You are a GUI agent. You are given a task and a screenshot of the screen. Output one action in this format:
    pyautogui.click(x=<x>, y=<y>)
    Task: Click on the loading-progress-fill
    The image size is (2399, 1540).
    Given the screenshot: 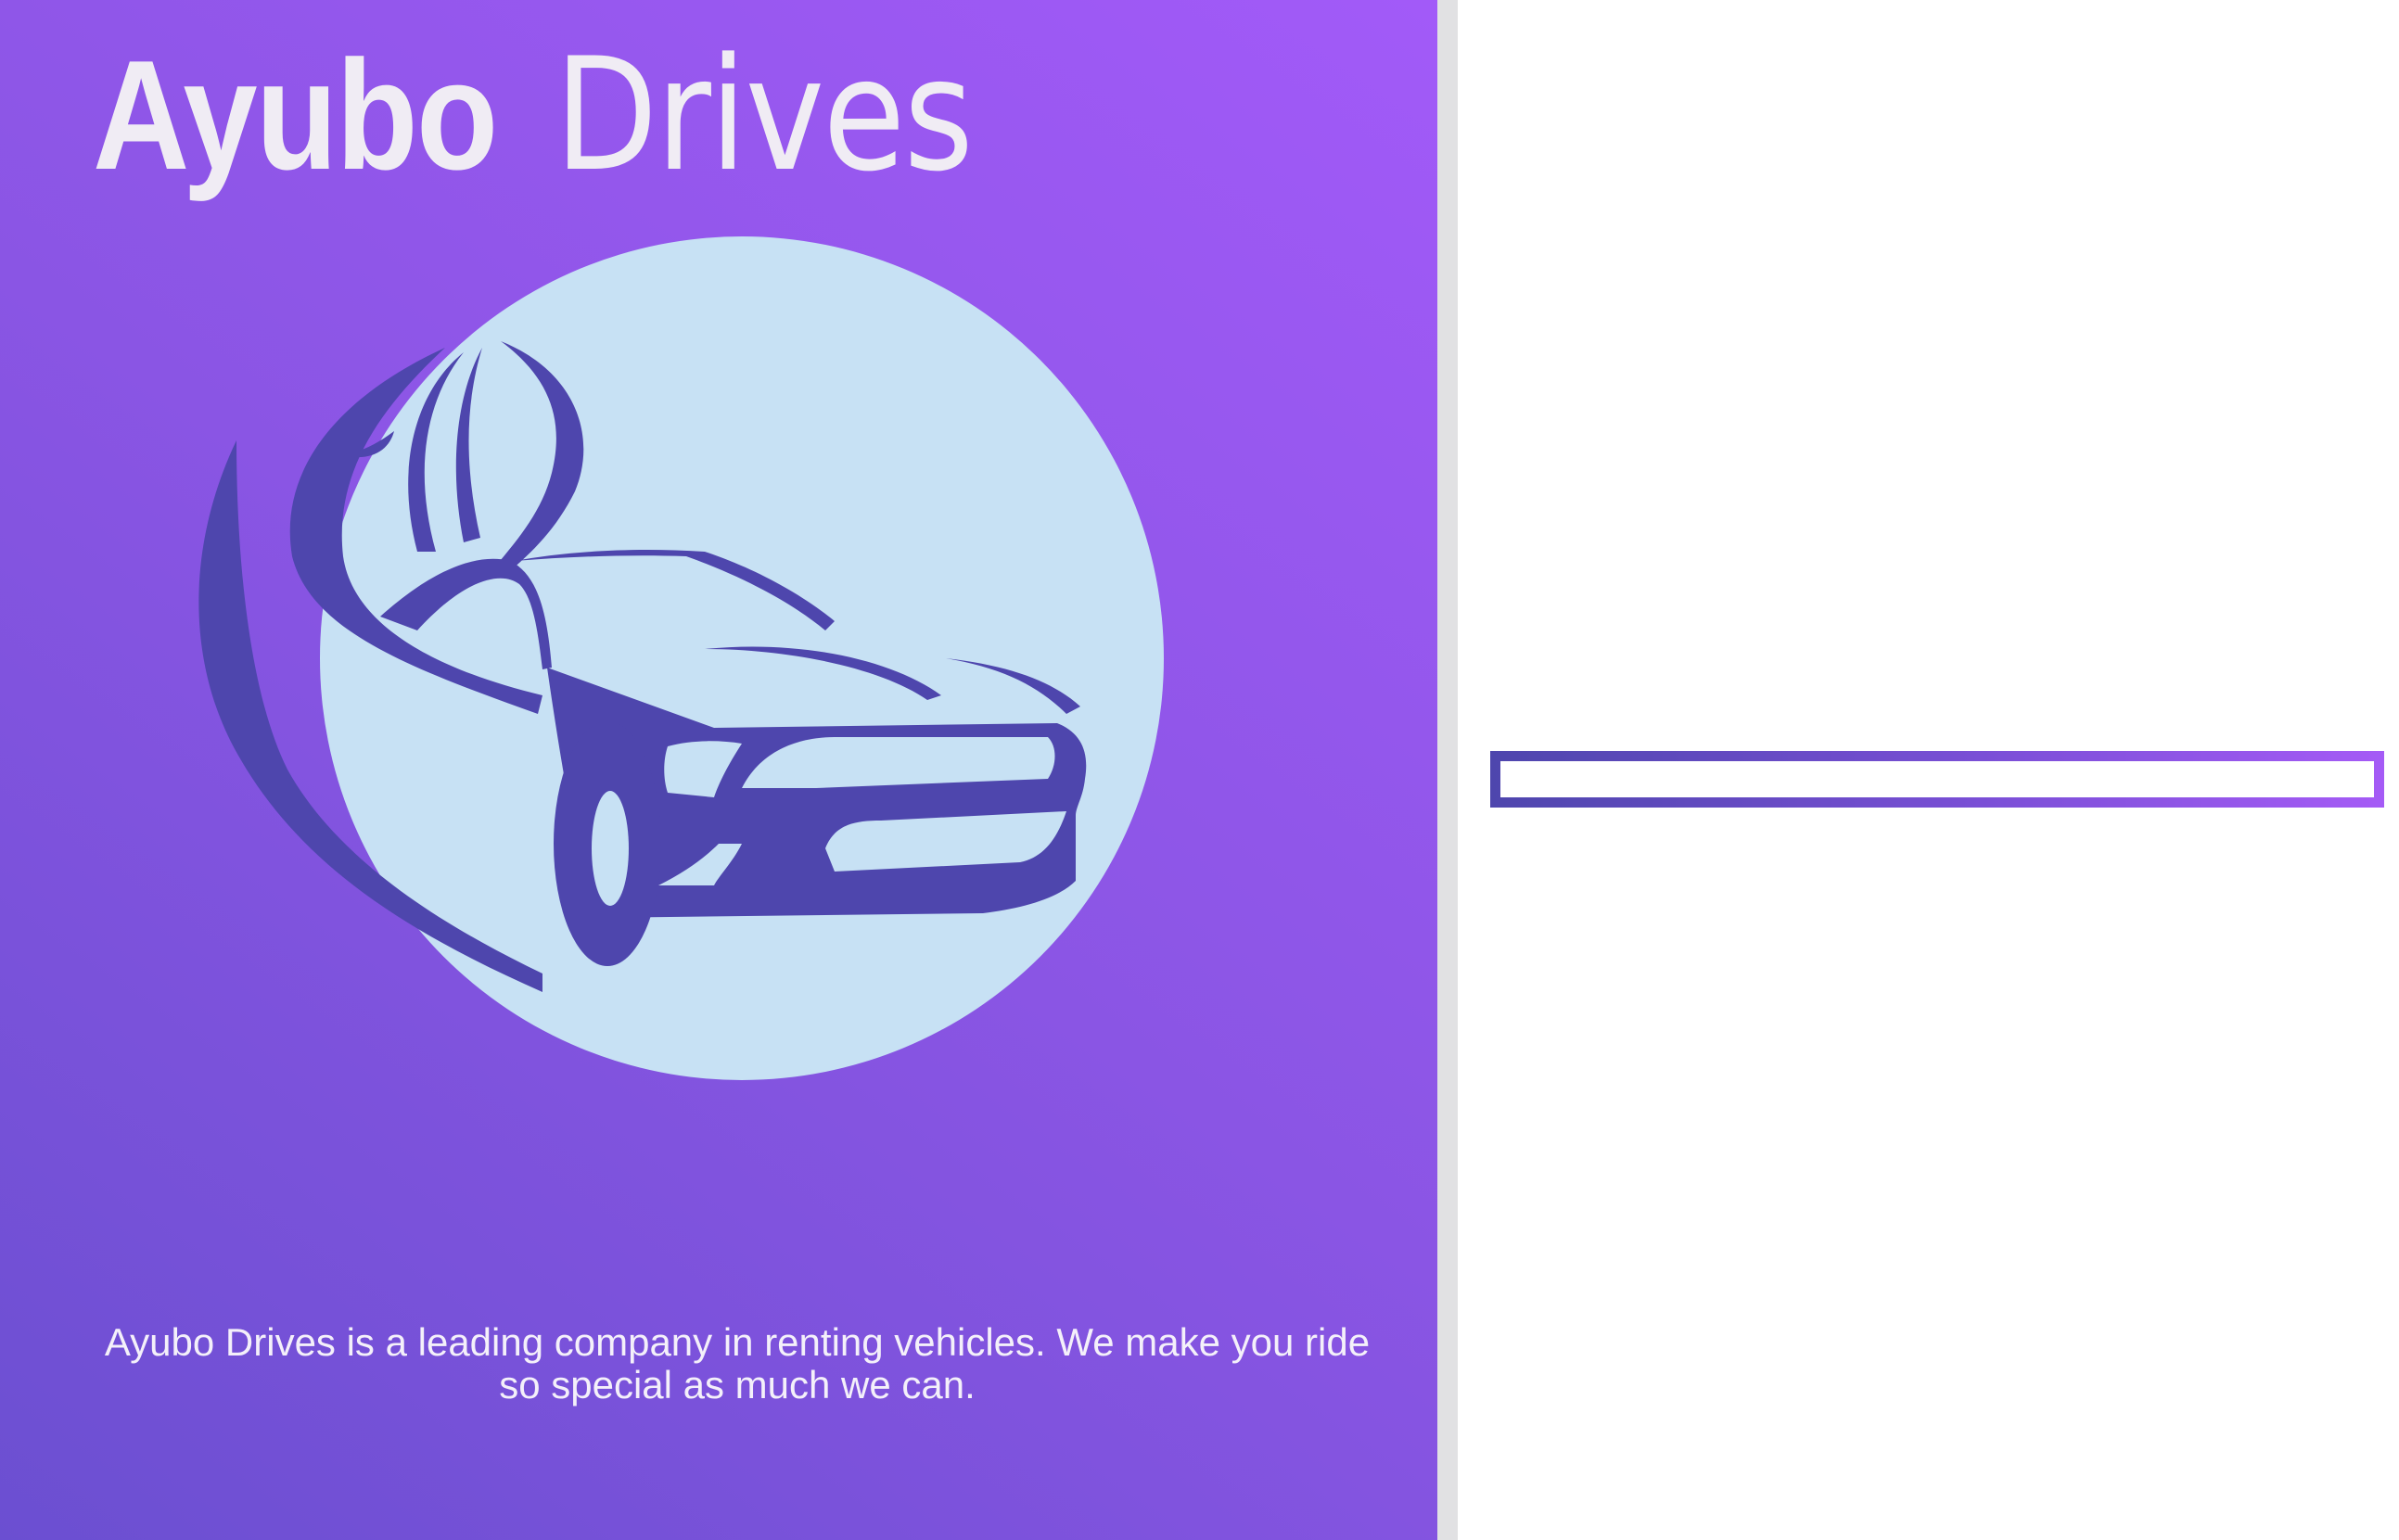 What is the action you would take?
    pyautogui.click(x=1937, y=779)
    